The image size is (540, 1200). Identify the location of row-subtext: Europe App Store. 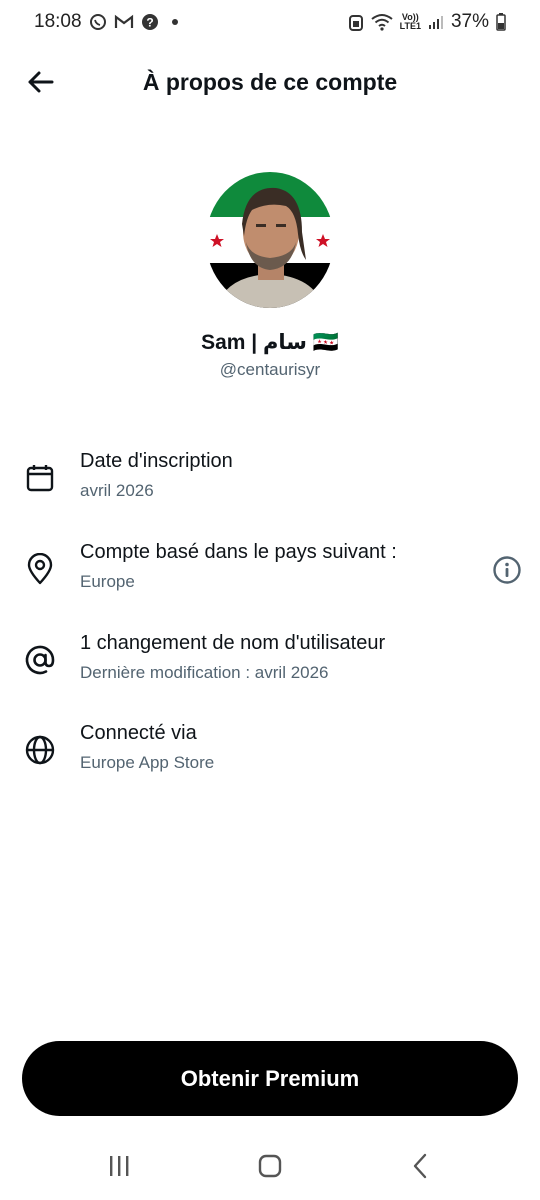
(147, 762).